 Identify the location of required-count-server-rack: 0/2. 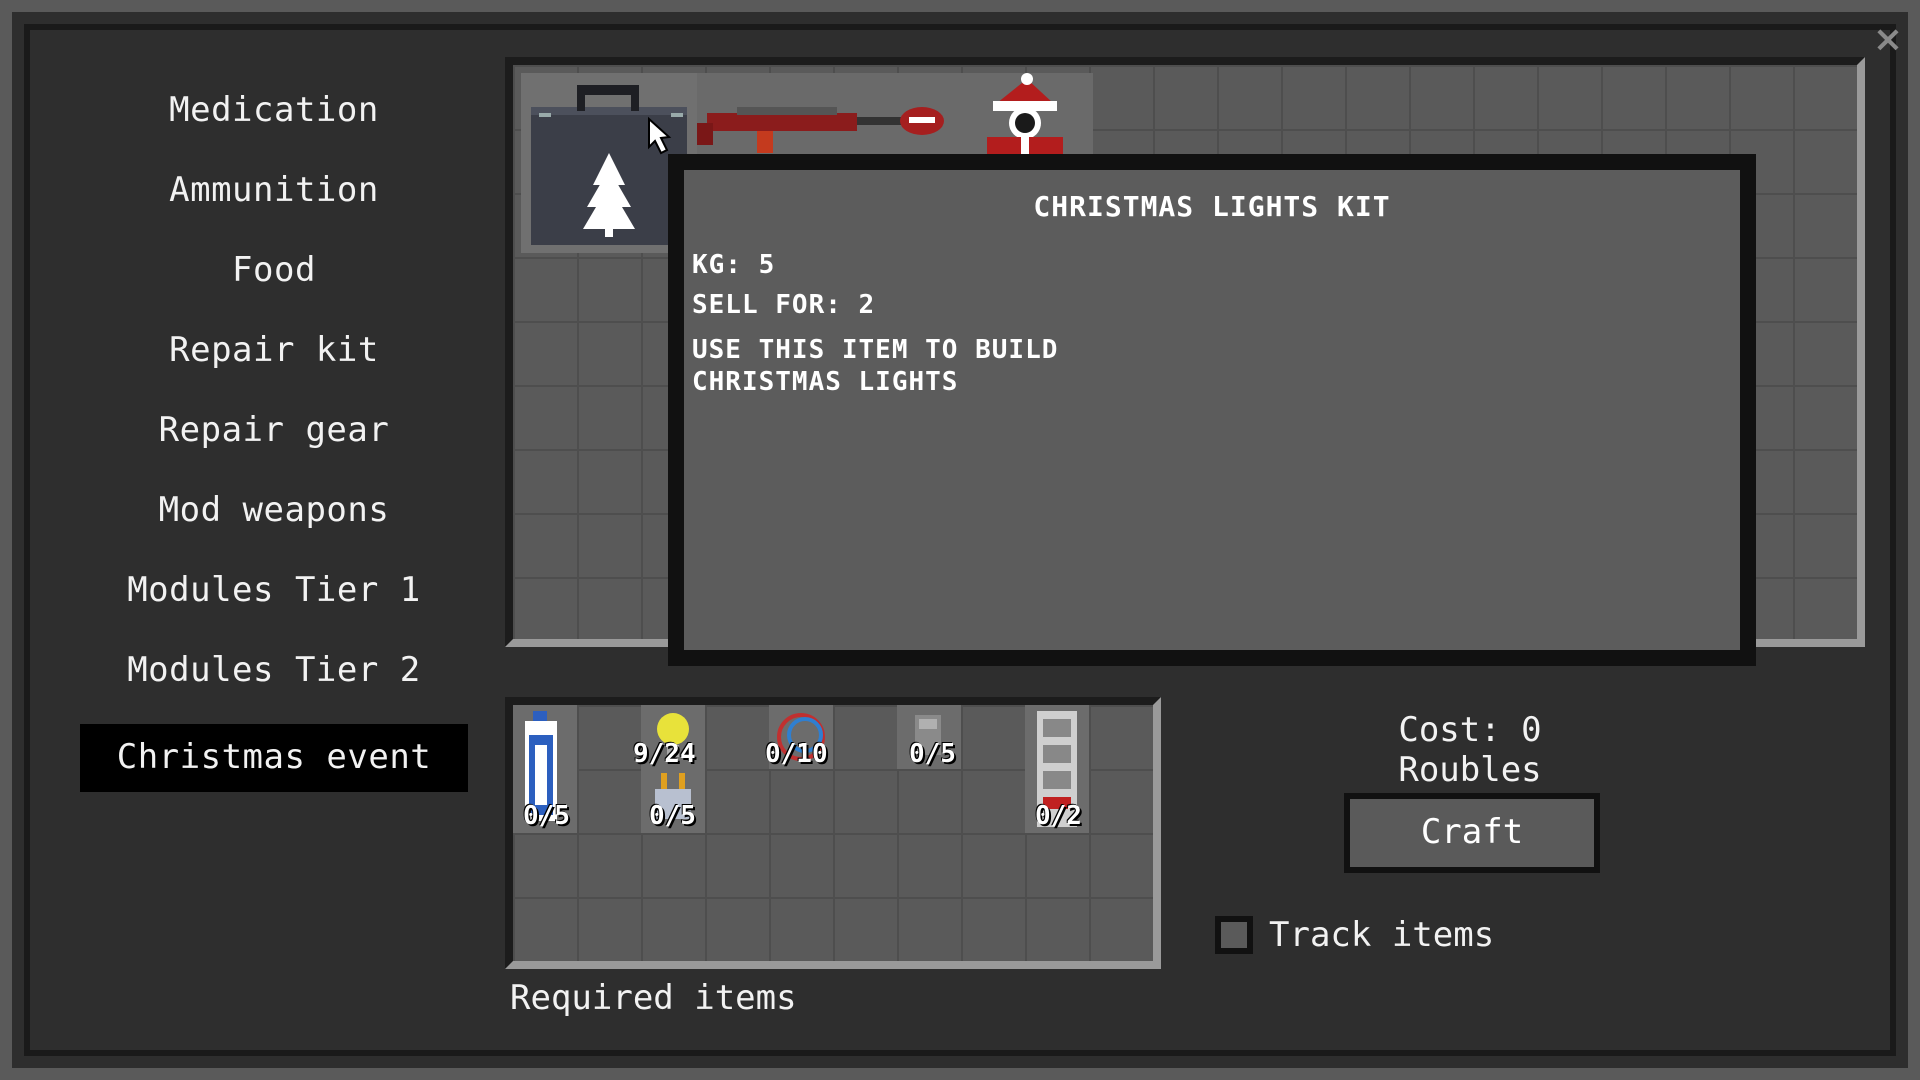
(1058, 816).